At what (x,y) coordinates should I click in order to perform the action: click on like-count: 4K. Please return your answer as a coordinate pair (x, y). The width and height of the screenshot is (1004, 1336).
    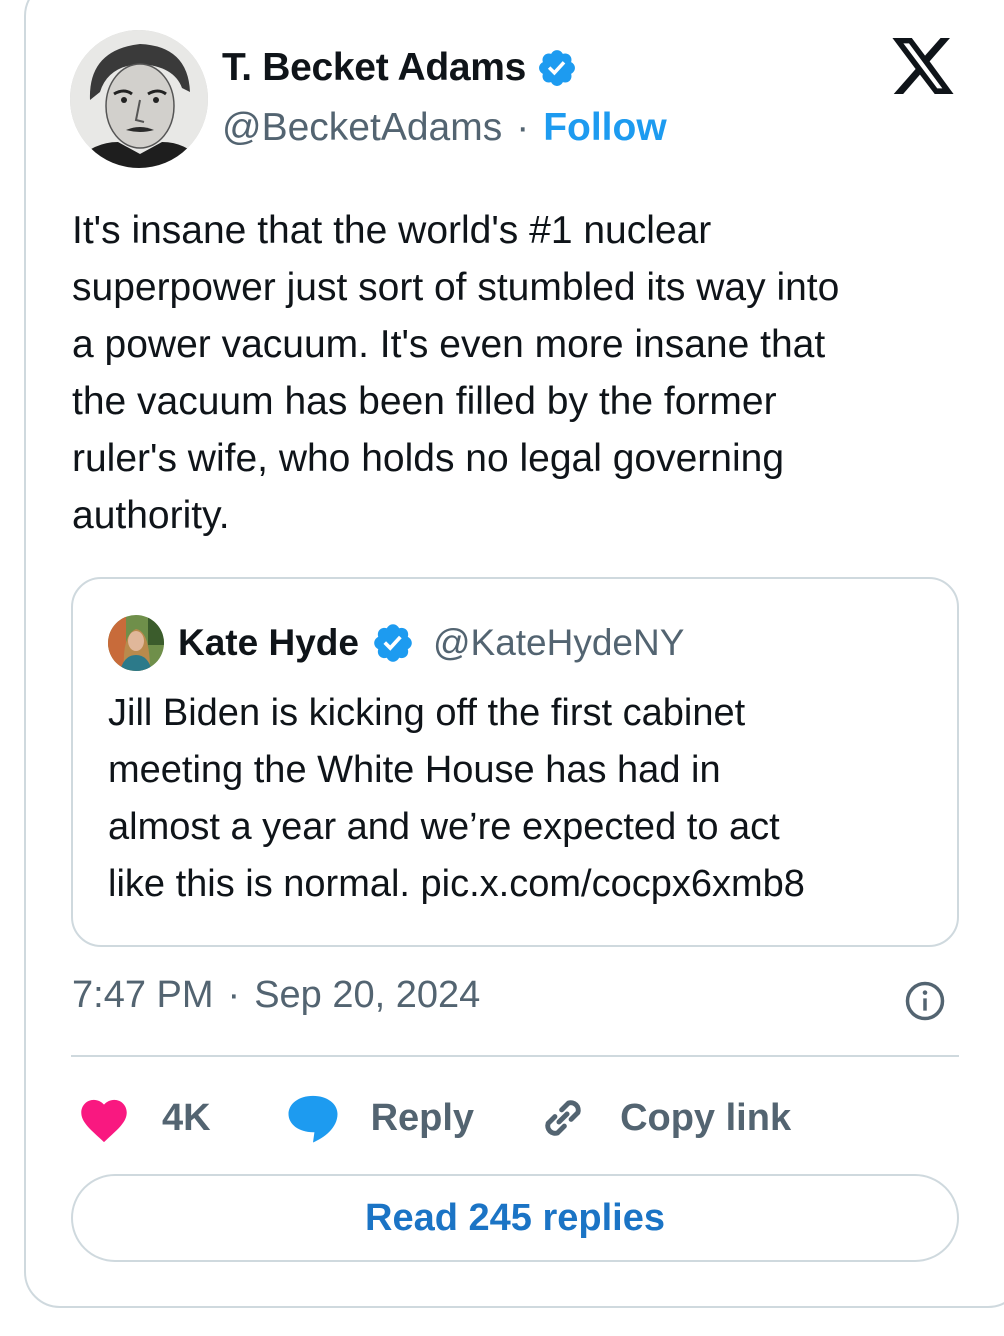
    Looking at the image, I should click on (186, 1117).